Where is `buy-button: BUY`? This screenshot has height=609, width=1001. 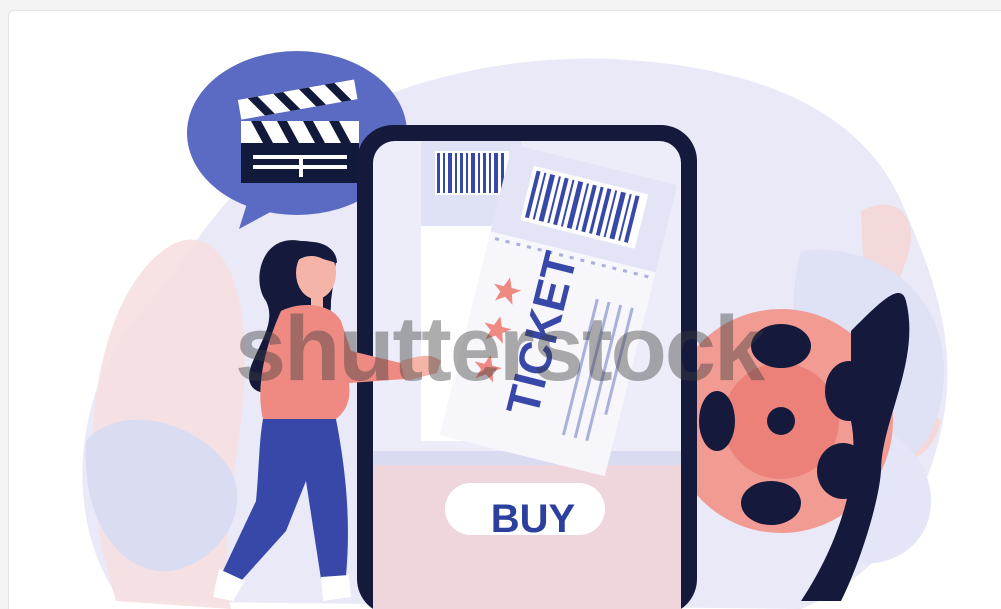
buy-button: BUY is located at coordinates (533, 519).